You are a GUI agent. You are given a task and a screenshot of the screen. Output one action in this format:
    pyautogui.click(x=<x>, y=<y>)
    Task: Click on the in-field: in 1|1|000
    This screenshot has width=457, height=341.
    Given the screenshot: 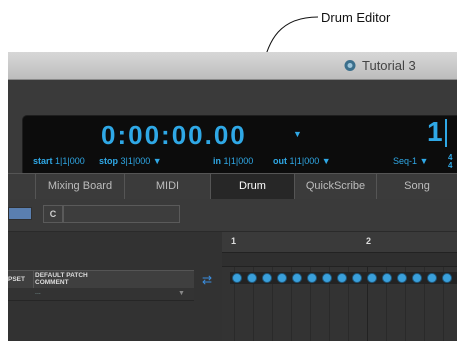 What is the action you would take?
    pyautogui.click(x=233, y=161)
    